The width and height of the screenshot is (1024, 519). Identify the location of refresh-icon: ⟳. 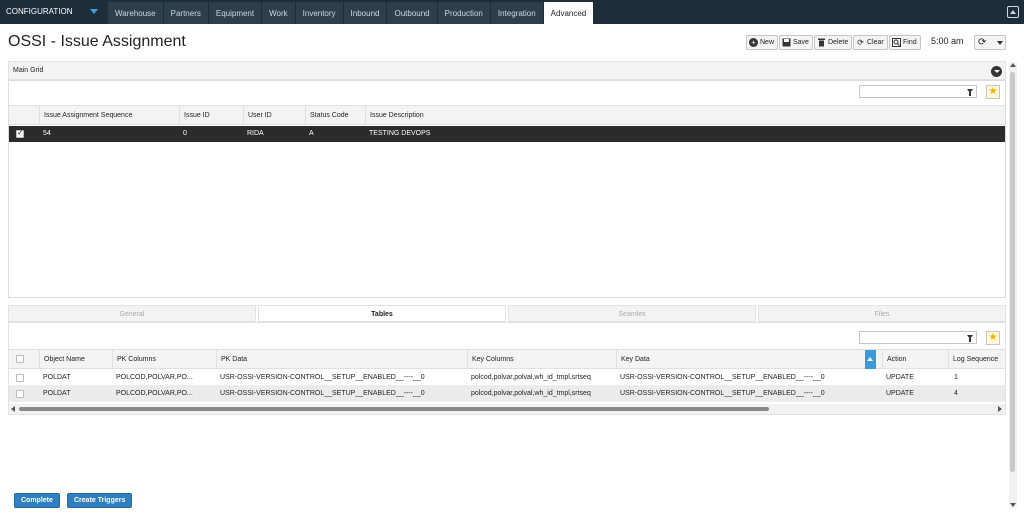
(982, 42).